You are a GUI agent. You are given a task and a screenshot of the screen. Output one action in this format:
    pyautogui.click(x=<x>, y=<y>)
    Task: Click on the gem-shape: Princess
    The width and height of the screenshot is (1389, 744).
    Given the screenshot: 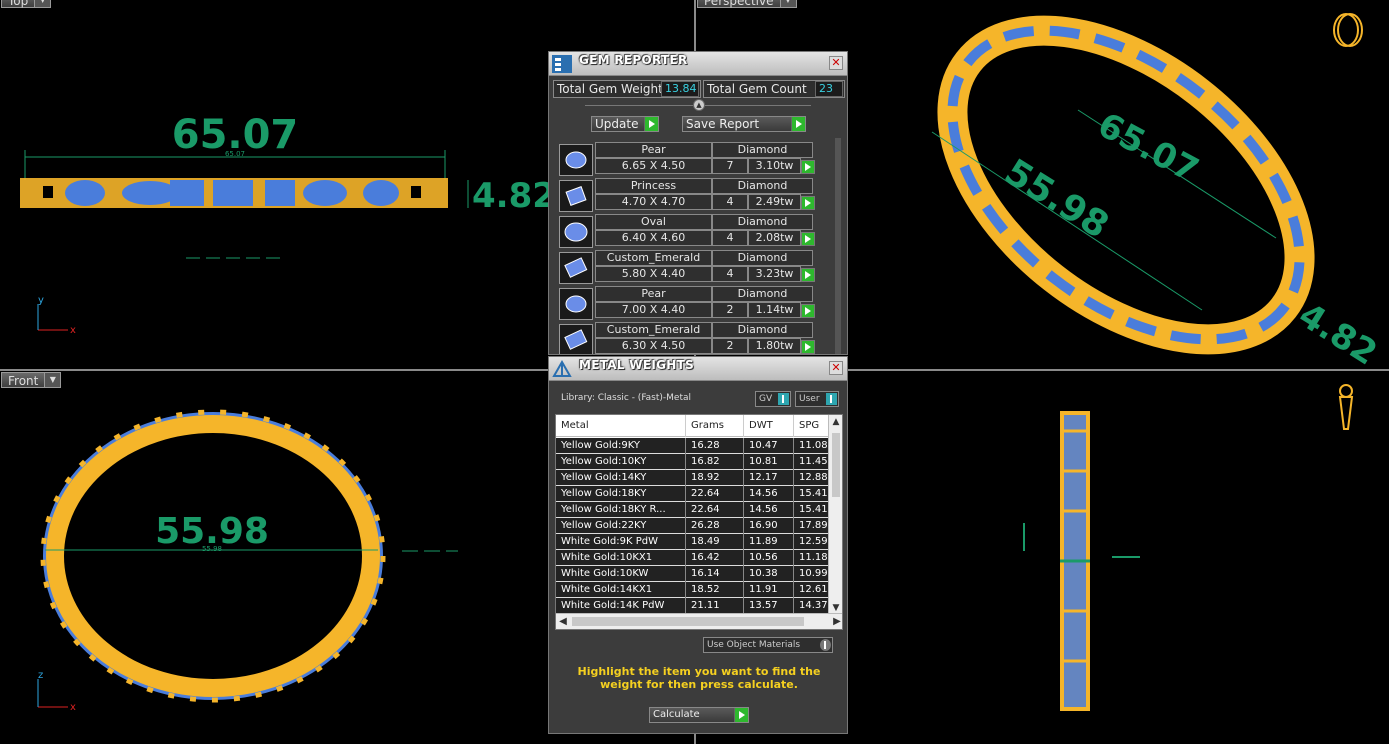 What is the action you would take?
    pyautogui.click(x=653, y=186)
    